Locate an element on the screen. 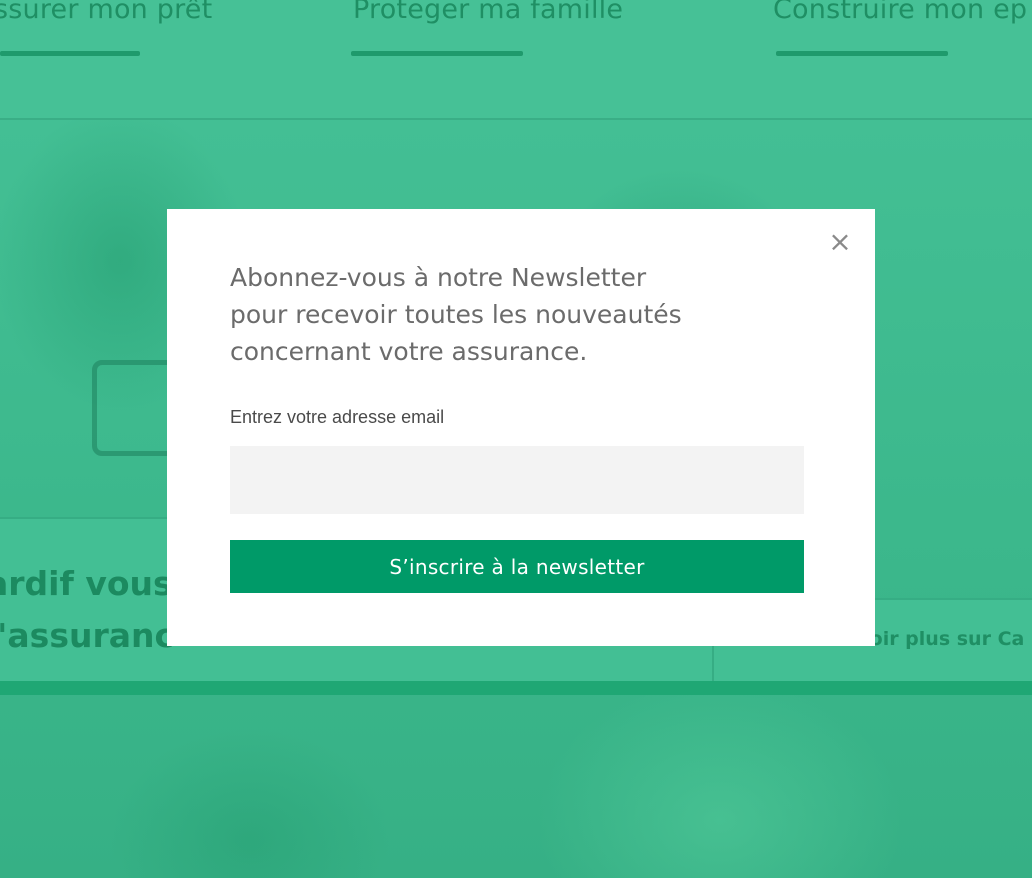 This screenshot has height=878, width=1032. hero-headline-line2: l'assuranc is located at coordinates (87, 635).